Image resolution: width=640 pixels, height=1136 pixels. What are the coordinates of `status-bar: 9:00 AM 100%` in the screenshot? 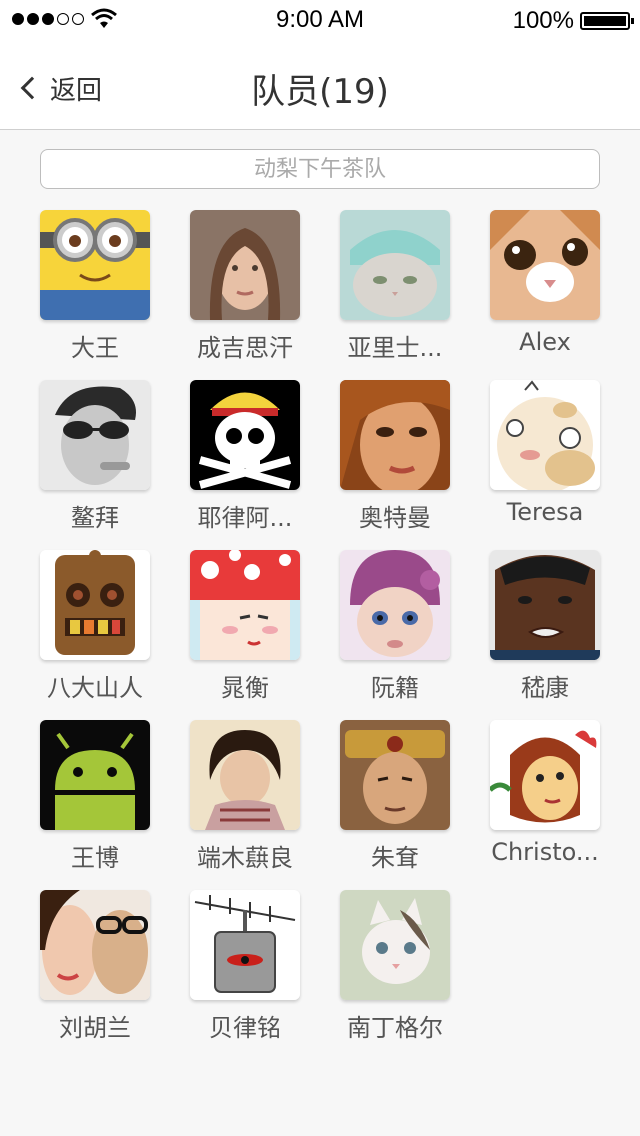 It's located at (320, 20).